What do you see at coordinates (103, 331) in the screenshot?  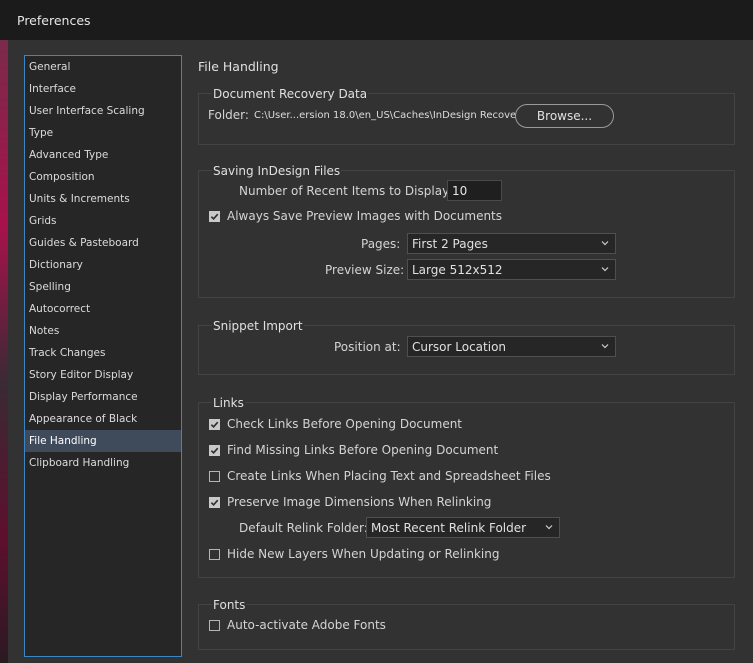 I see `sidebar-item-notes: Notes` at bounding box center [103, 331].